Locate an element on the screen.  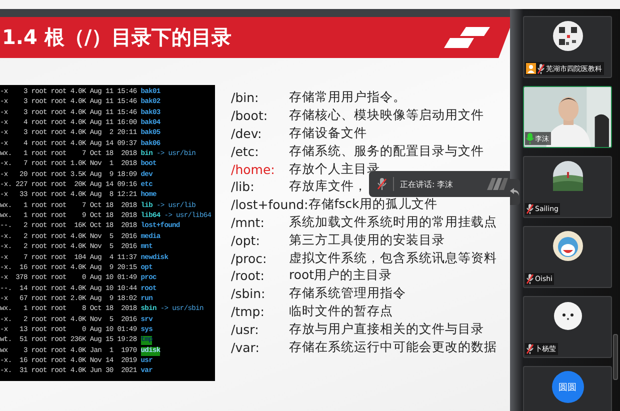
muted-mic-icon is located at coordinates (382, 184).